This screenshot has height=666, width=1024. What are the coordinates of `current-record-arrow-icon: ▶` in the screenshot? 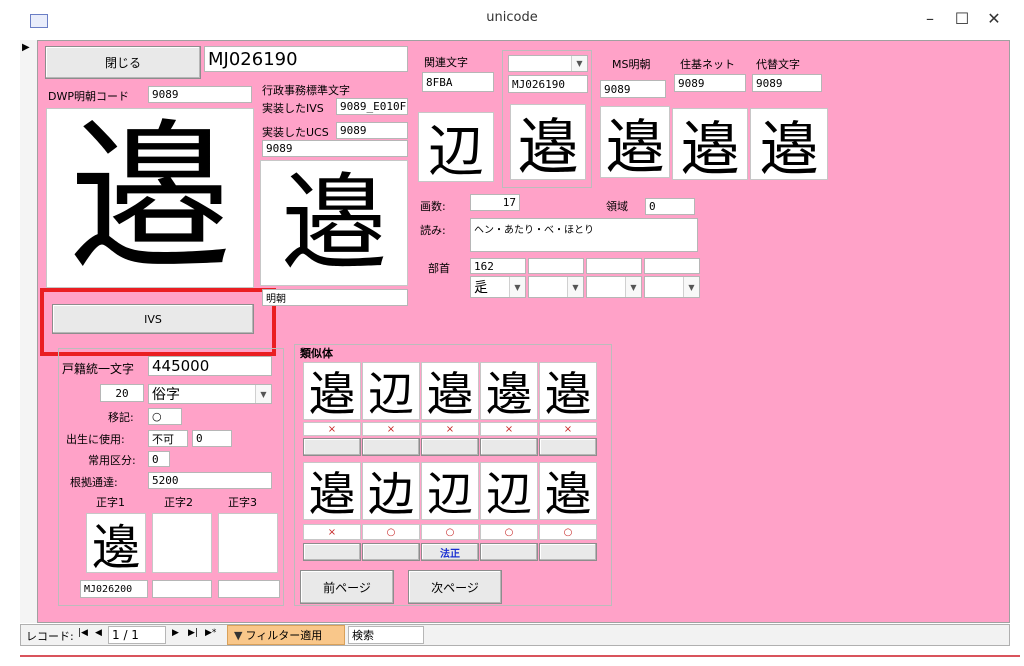 It's located at (26, 47).